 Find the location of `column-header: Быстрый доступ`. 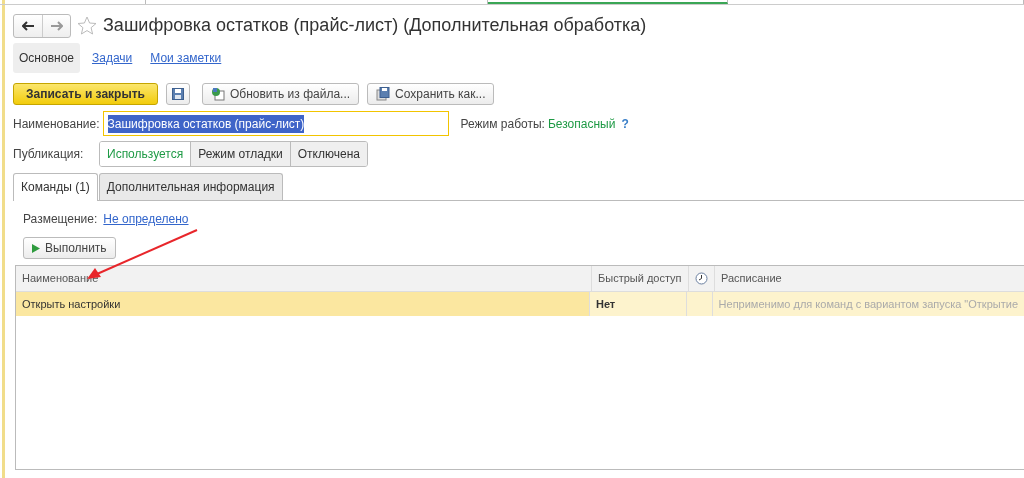

column-header: Быстрый доступ is located at coordinates (640, 278).